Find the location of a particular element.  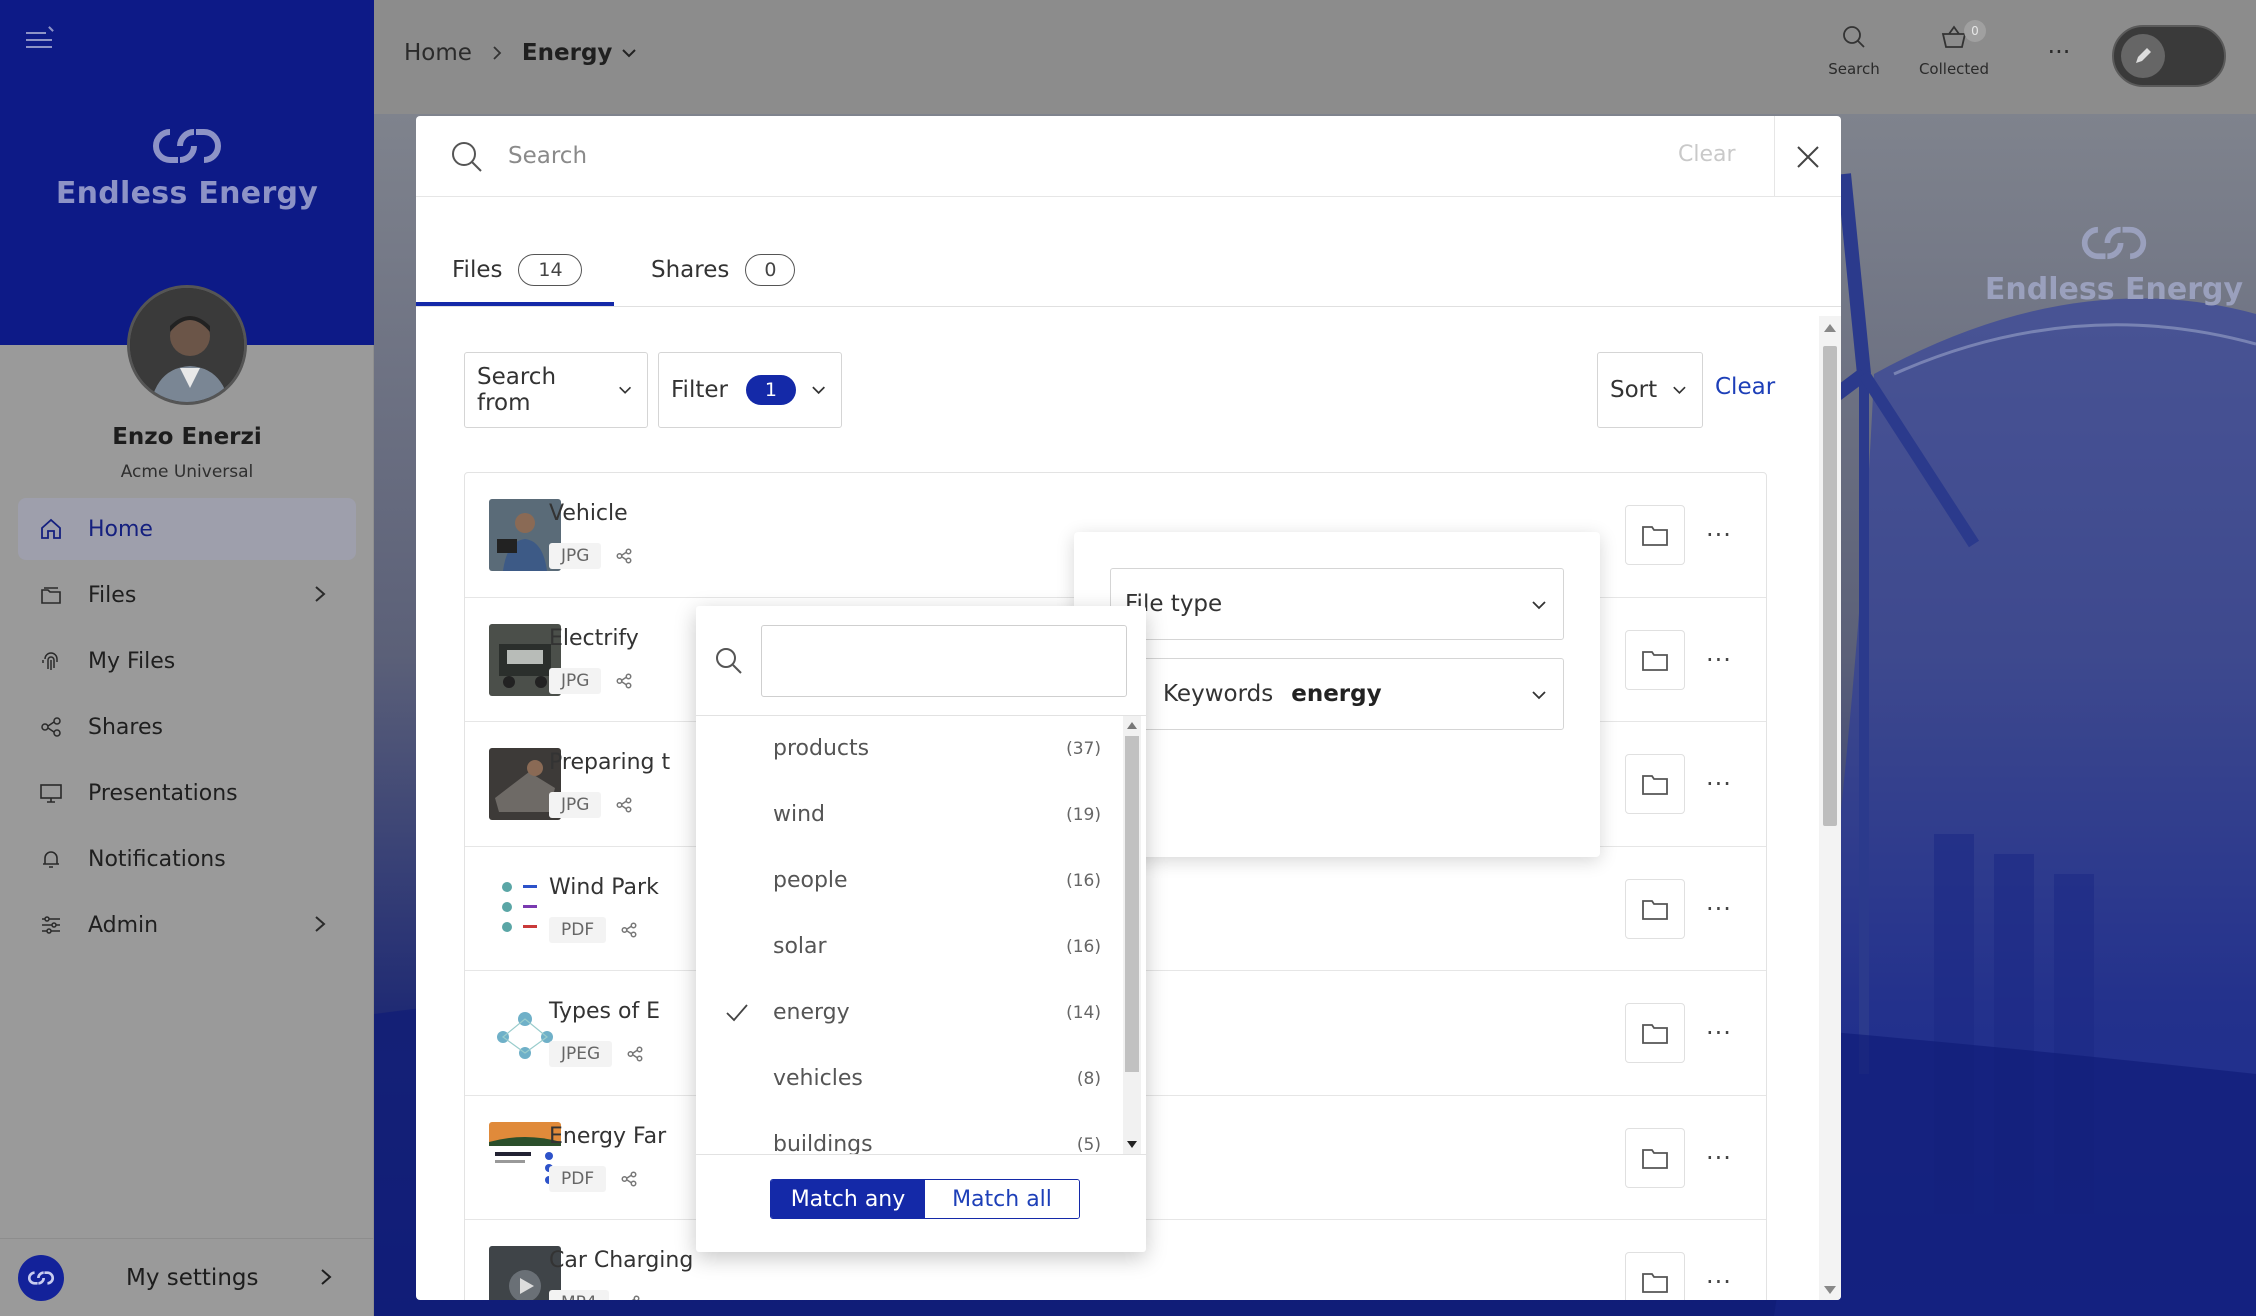

user-name: Enzo Enerzi is located at coordinates (187, 437).